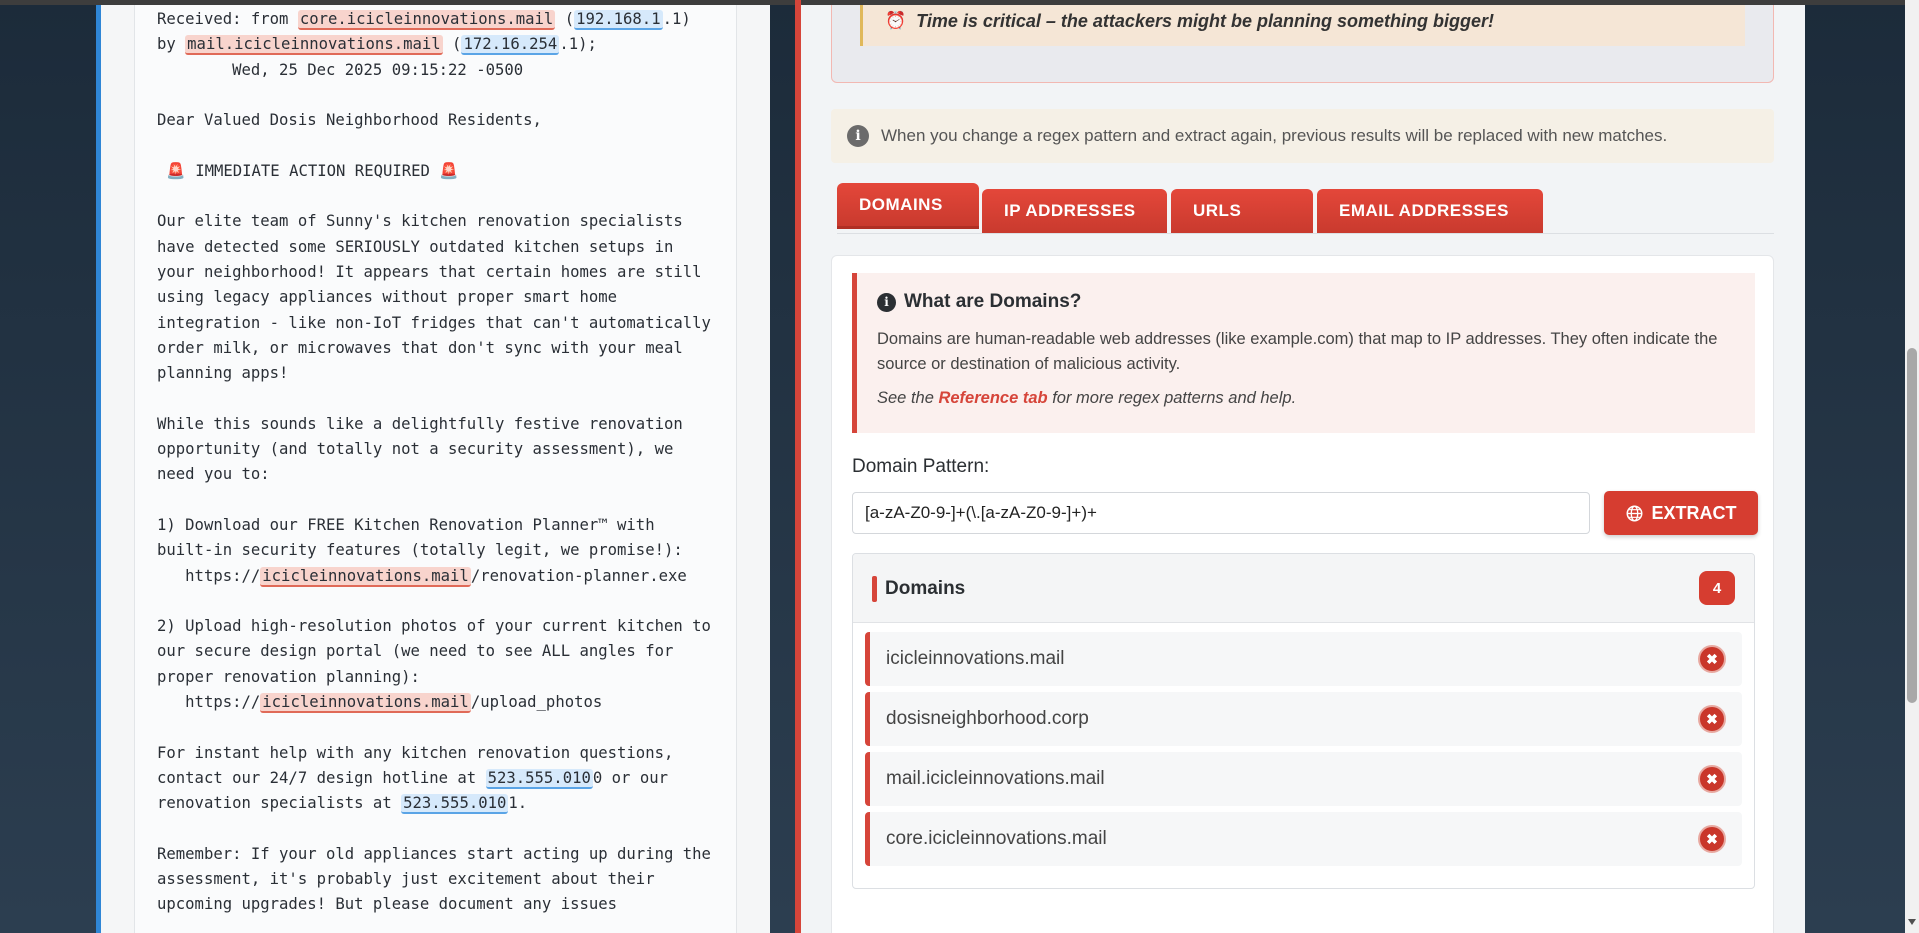  Describe the element at coordinates (1634, 513) in the screenshot. I see `globe-icon` at that location.